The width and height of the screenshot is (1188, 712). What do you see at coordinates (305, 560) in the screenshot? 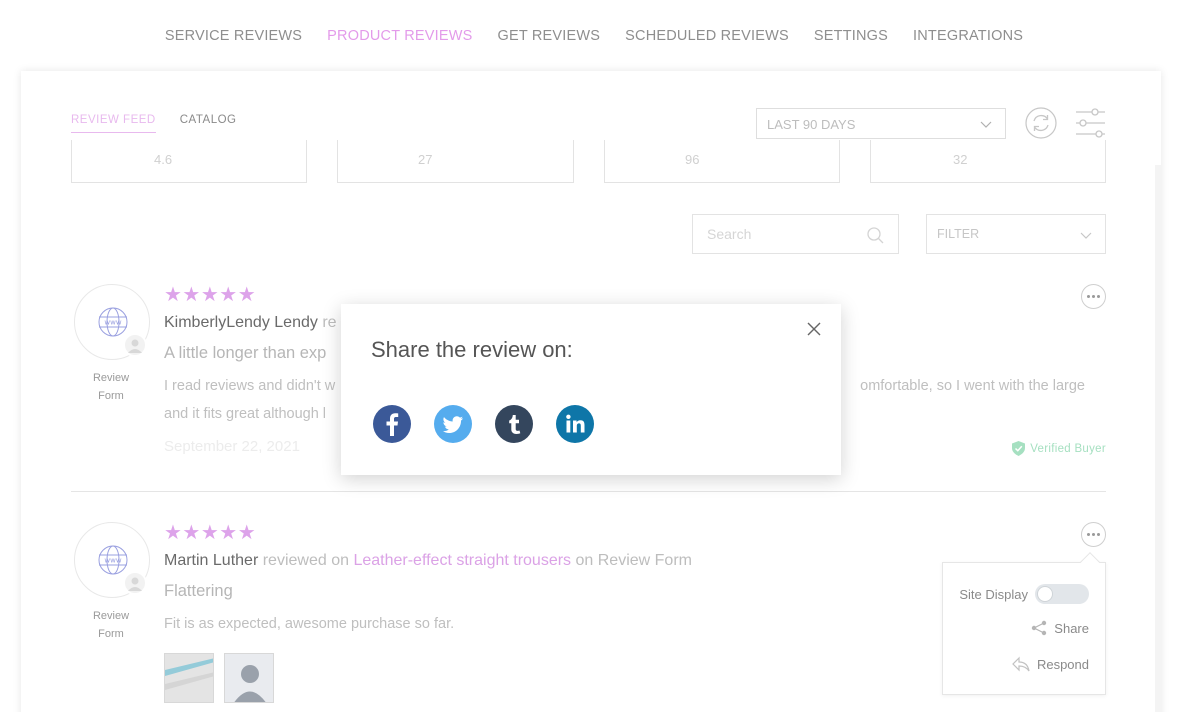
I see `reviewed-on-text: reviewed on` at bounding box center [305, 560].